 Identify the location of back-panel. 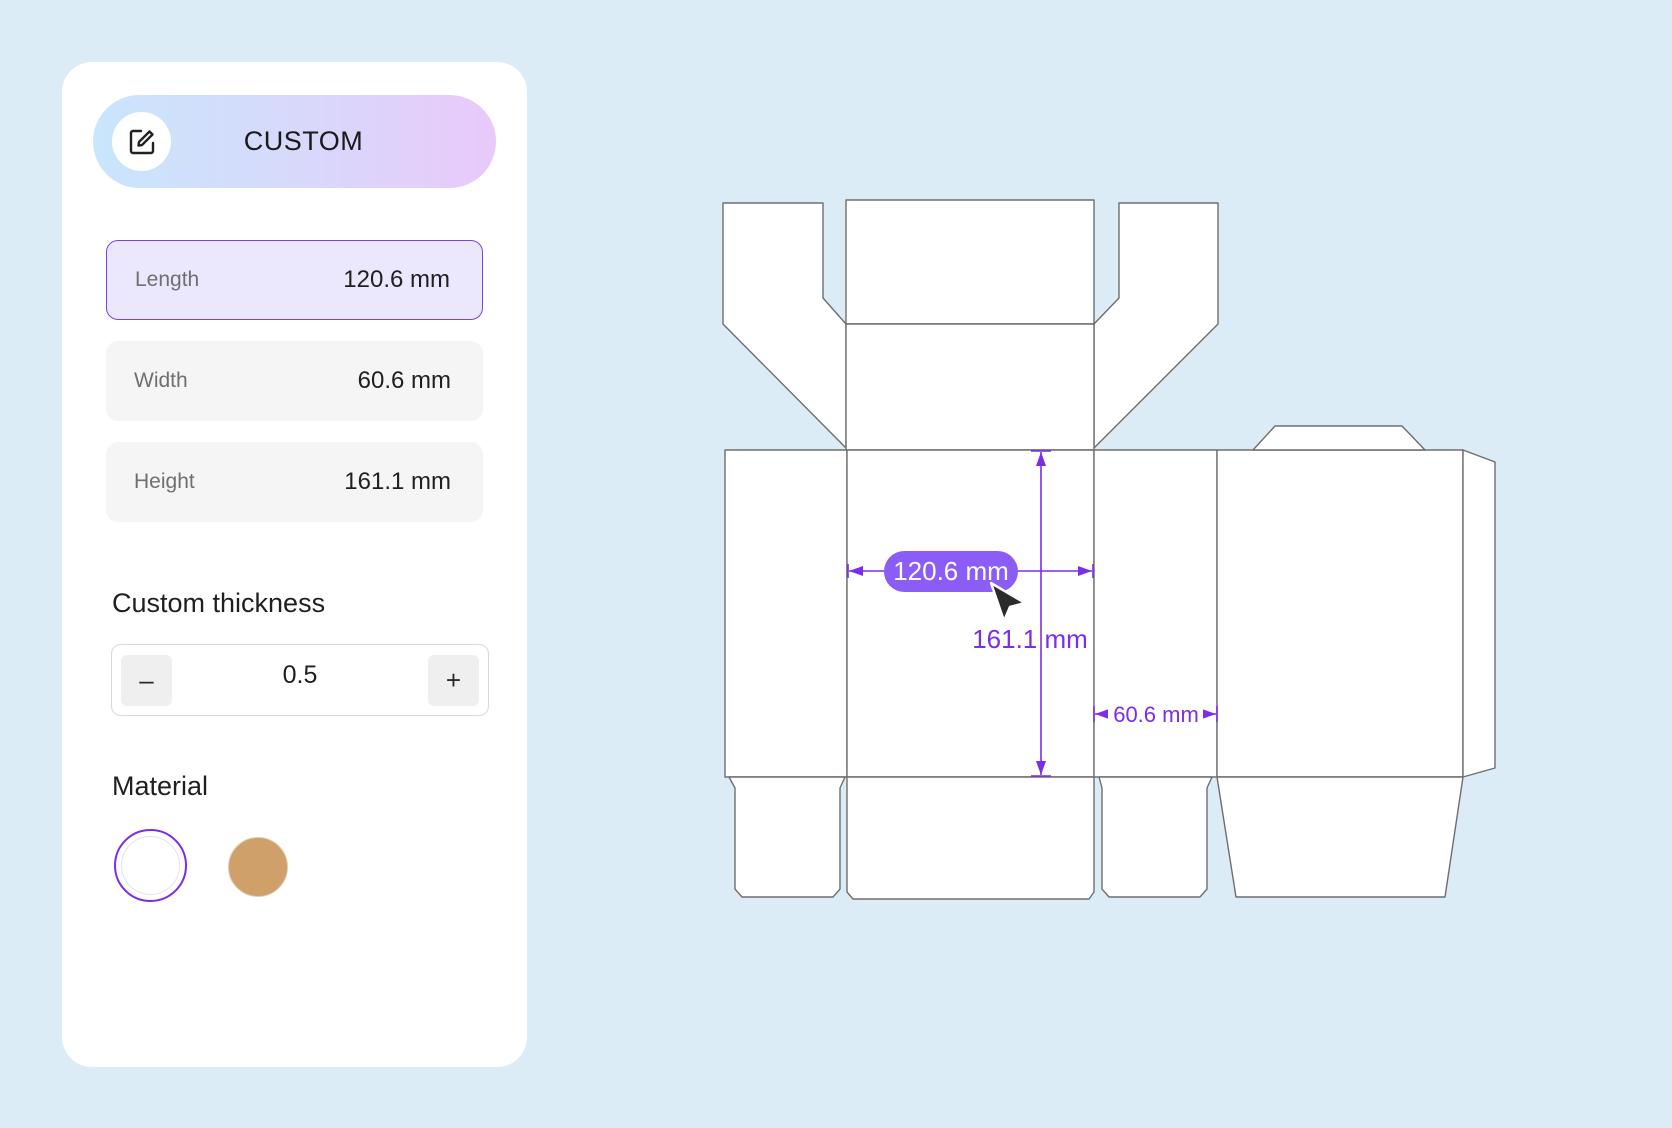
(1340, 613).